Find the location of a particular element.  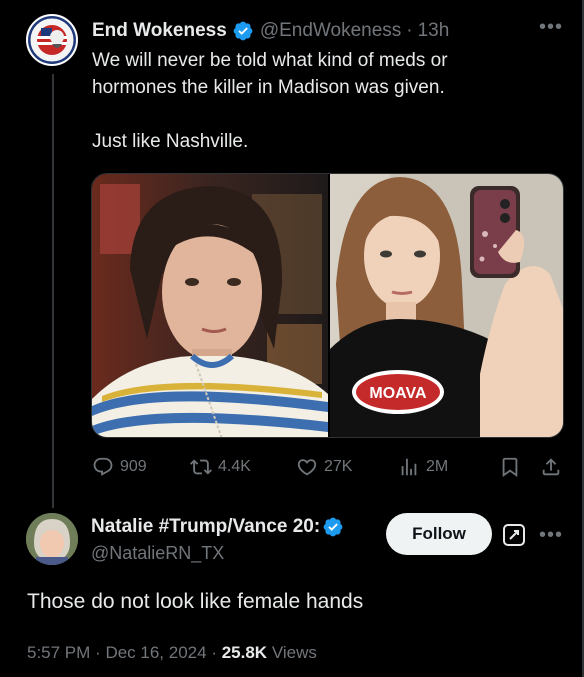

repost-button: 4.4K is located at coordinates (220, 467).